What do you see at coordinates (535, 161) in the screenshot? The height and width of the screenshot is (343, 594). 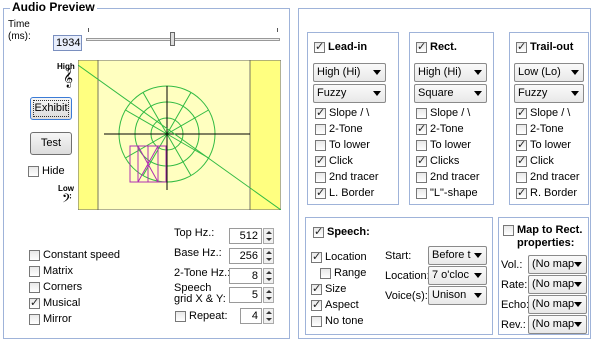 I see `trail-out-click-checkbox: Click` at bounding box center [535, 161].